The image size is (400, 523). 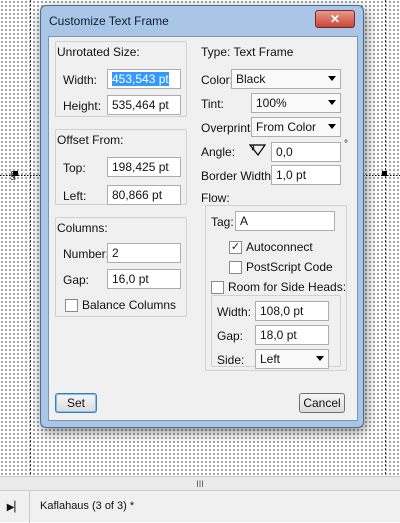 I want to click on left-field: 80,866 pt, so click(x=144, y=195).